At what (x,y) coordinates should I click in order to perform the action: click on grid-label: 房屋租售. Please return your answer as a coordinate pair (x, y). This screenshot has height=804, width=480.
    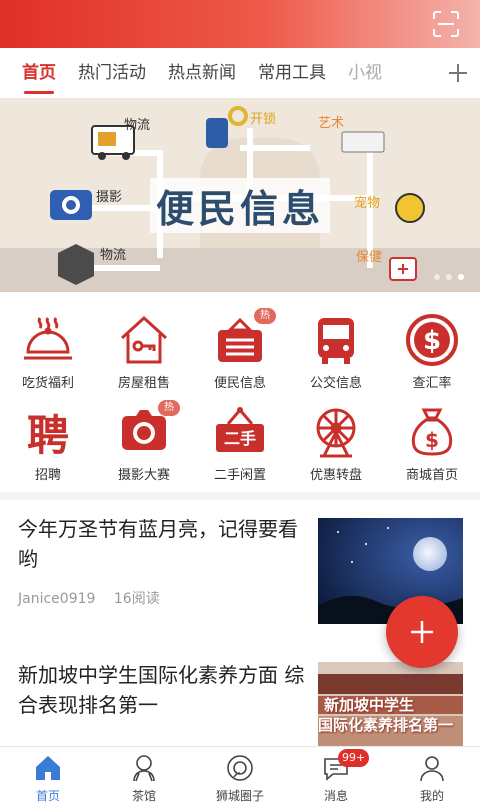
    Looking at the image, I should click on (143, 383).